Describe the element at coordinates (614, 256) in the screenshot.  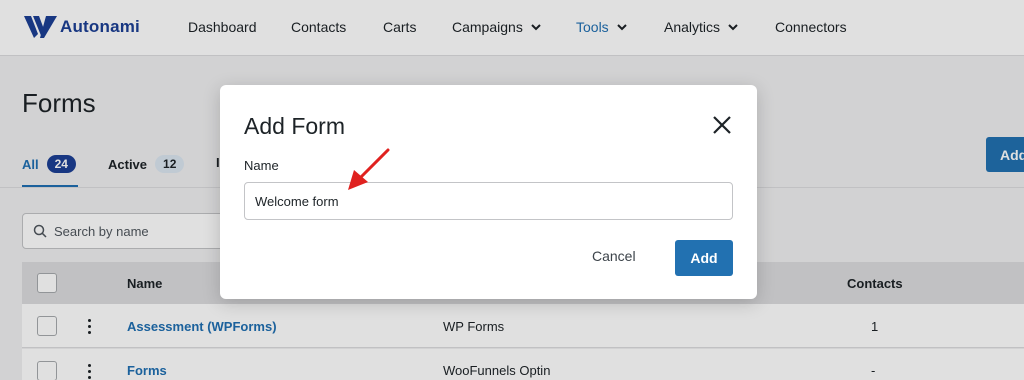
I see `cancel-button: Cancel` at that location.